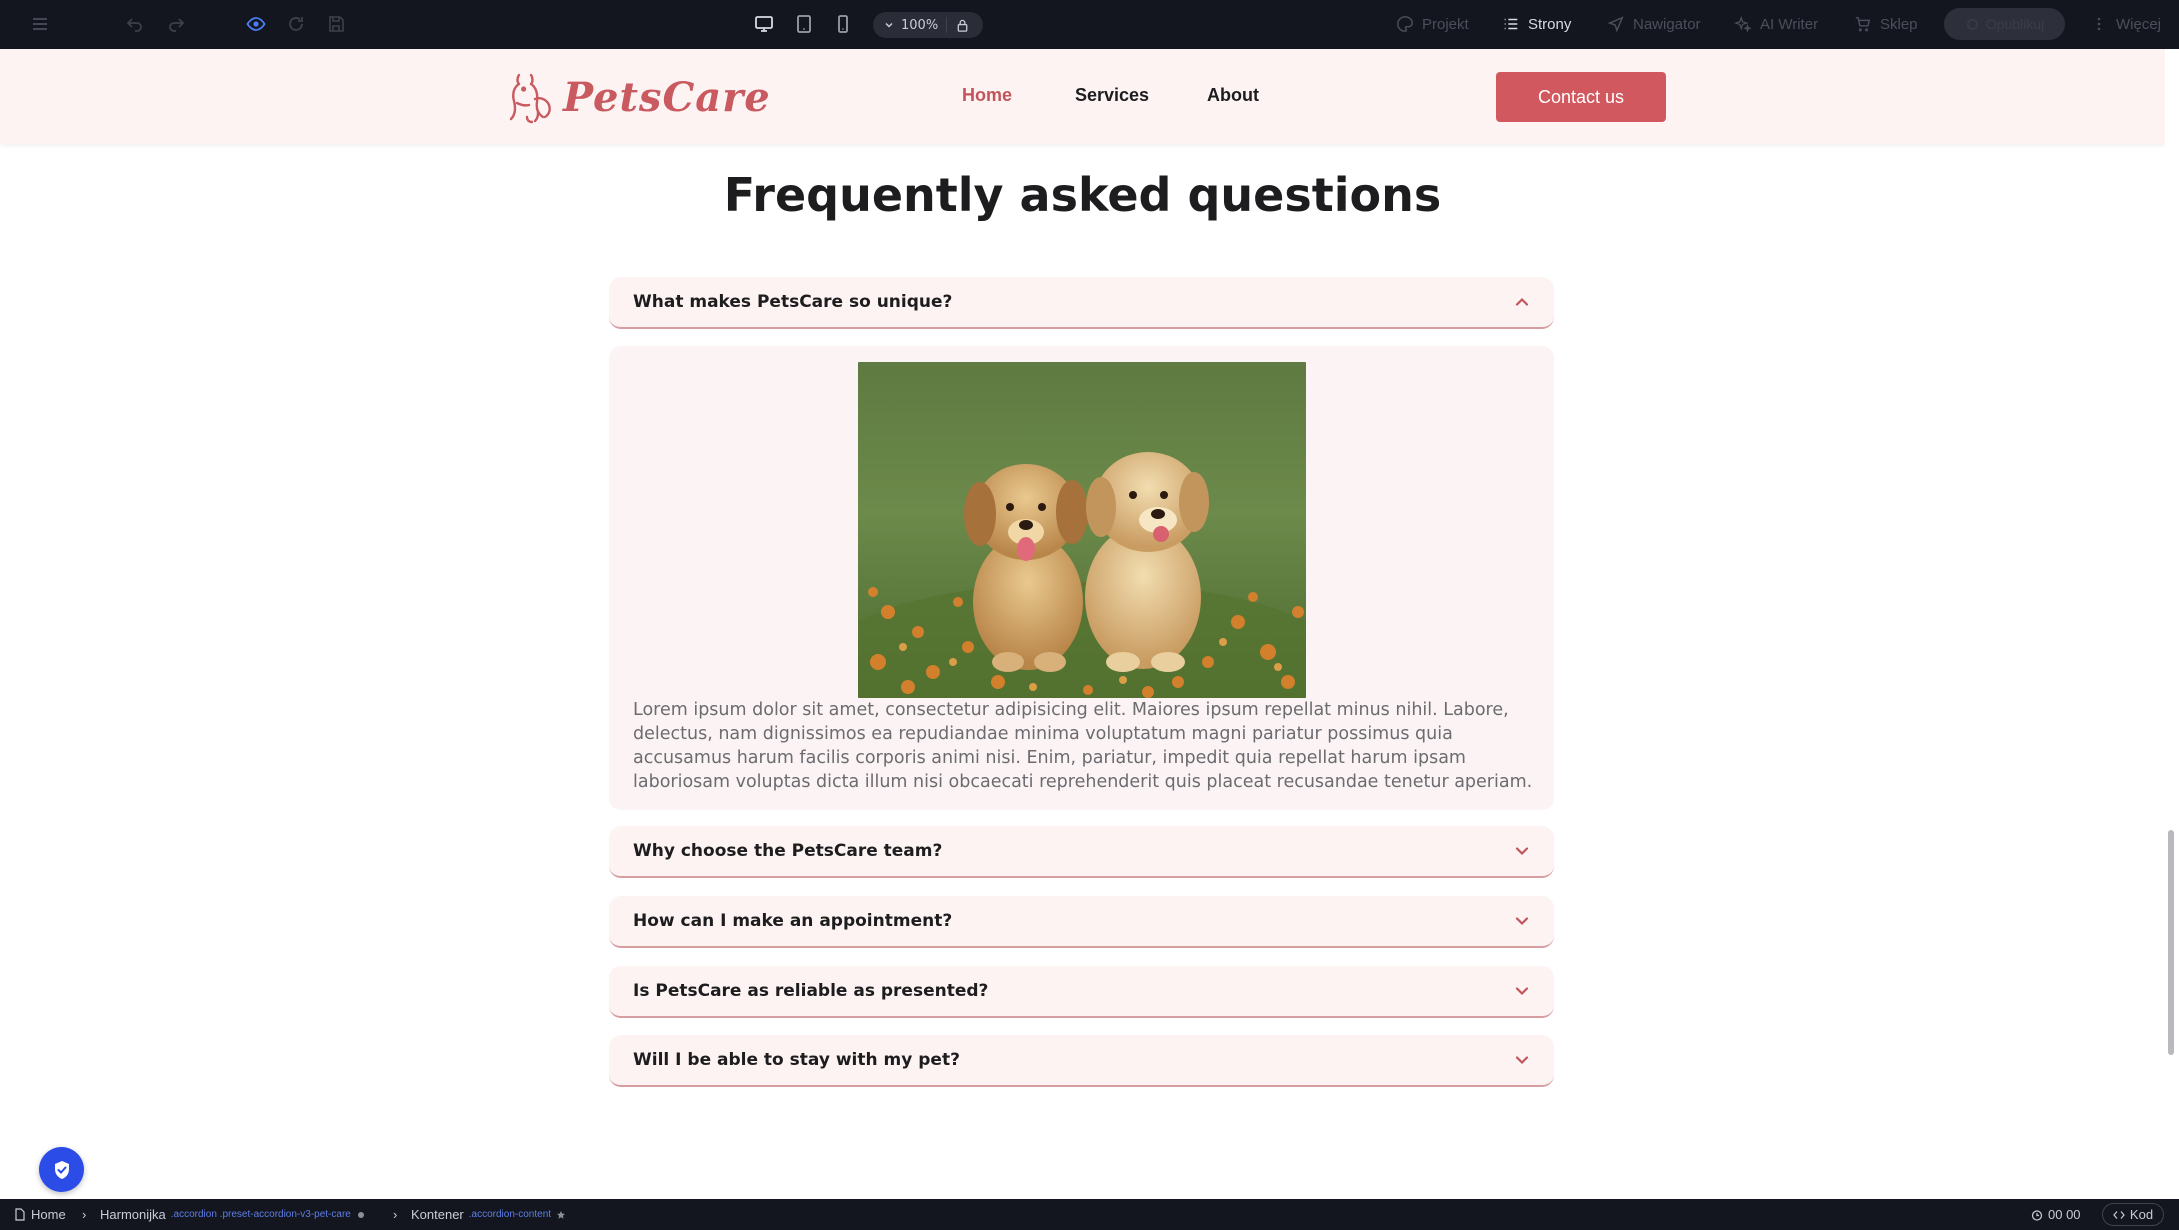 Image resolution: width=2179 pixels, height=1230 pixels. Describe the element at coordinates (1081, 1061) in the screenshot. I see `accordion-item-5: Will I be able to stay with my pet?` at that location.